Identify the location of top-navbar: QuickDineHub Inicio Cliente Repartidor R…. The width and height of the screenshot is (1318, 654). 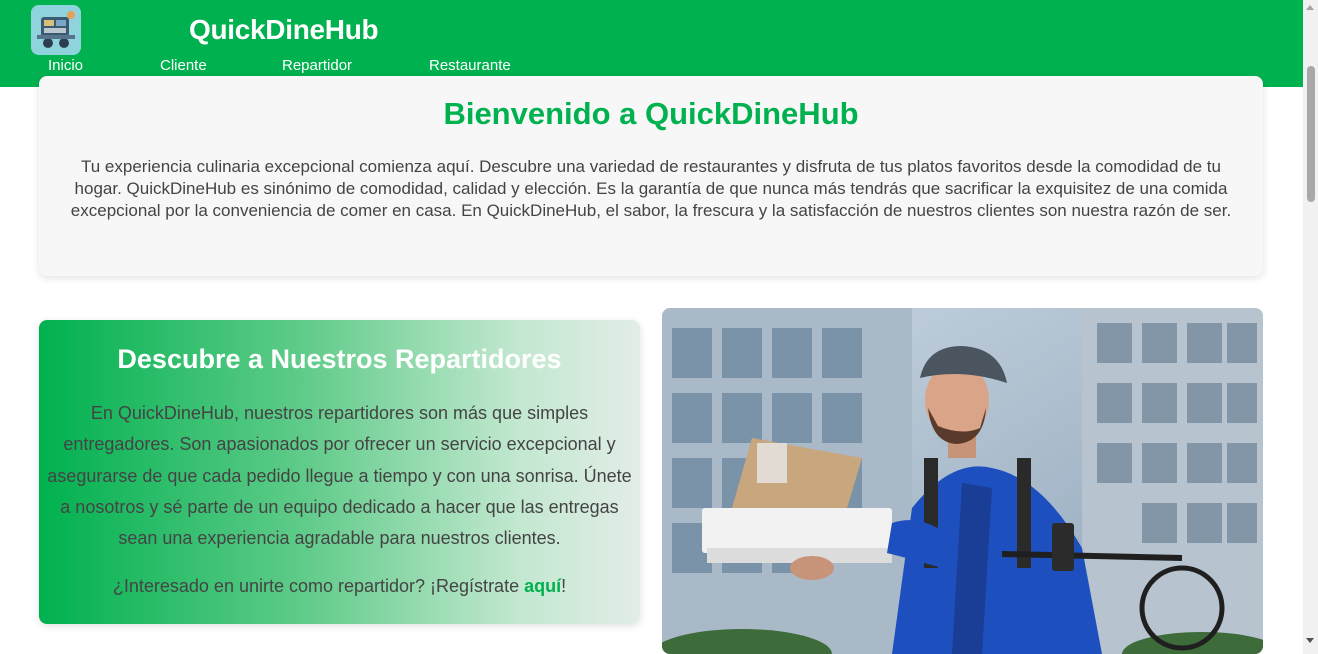
(651, 43).